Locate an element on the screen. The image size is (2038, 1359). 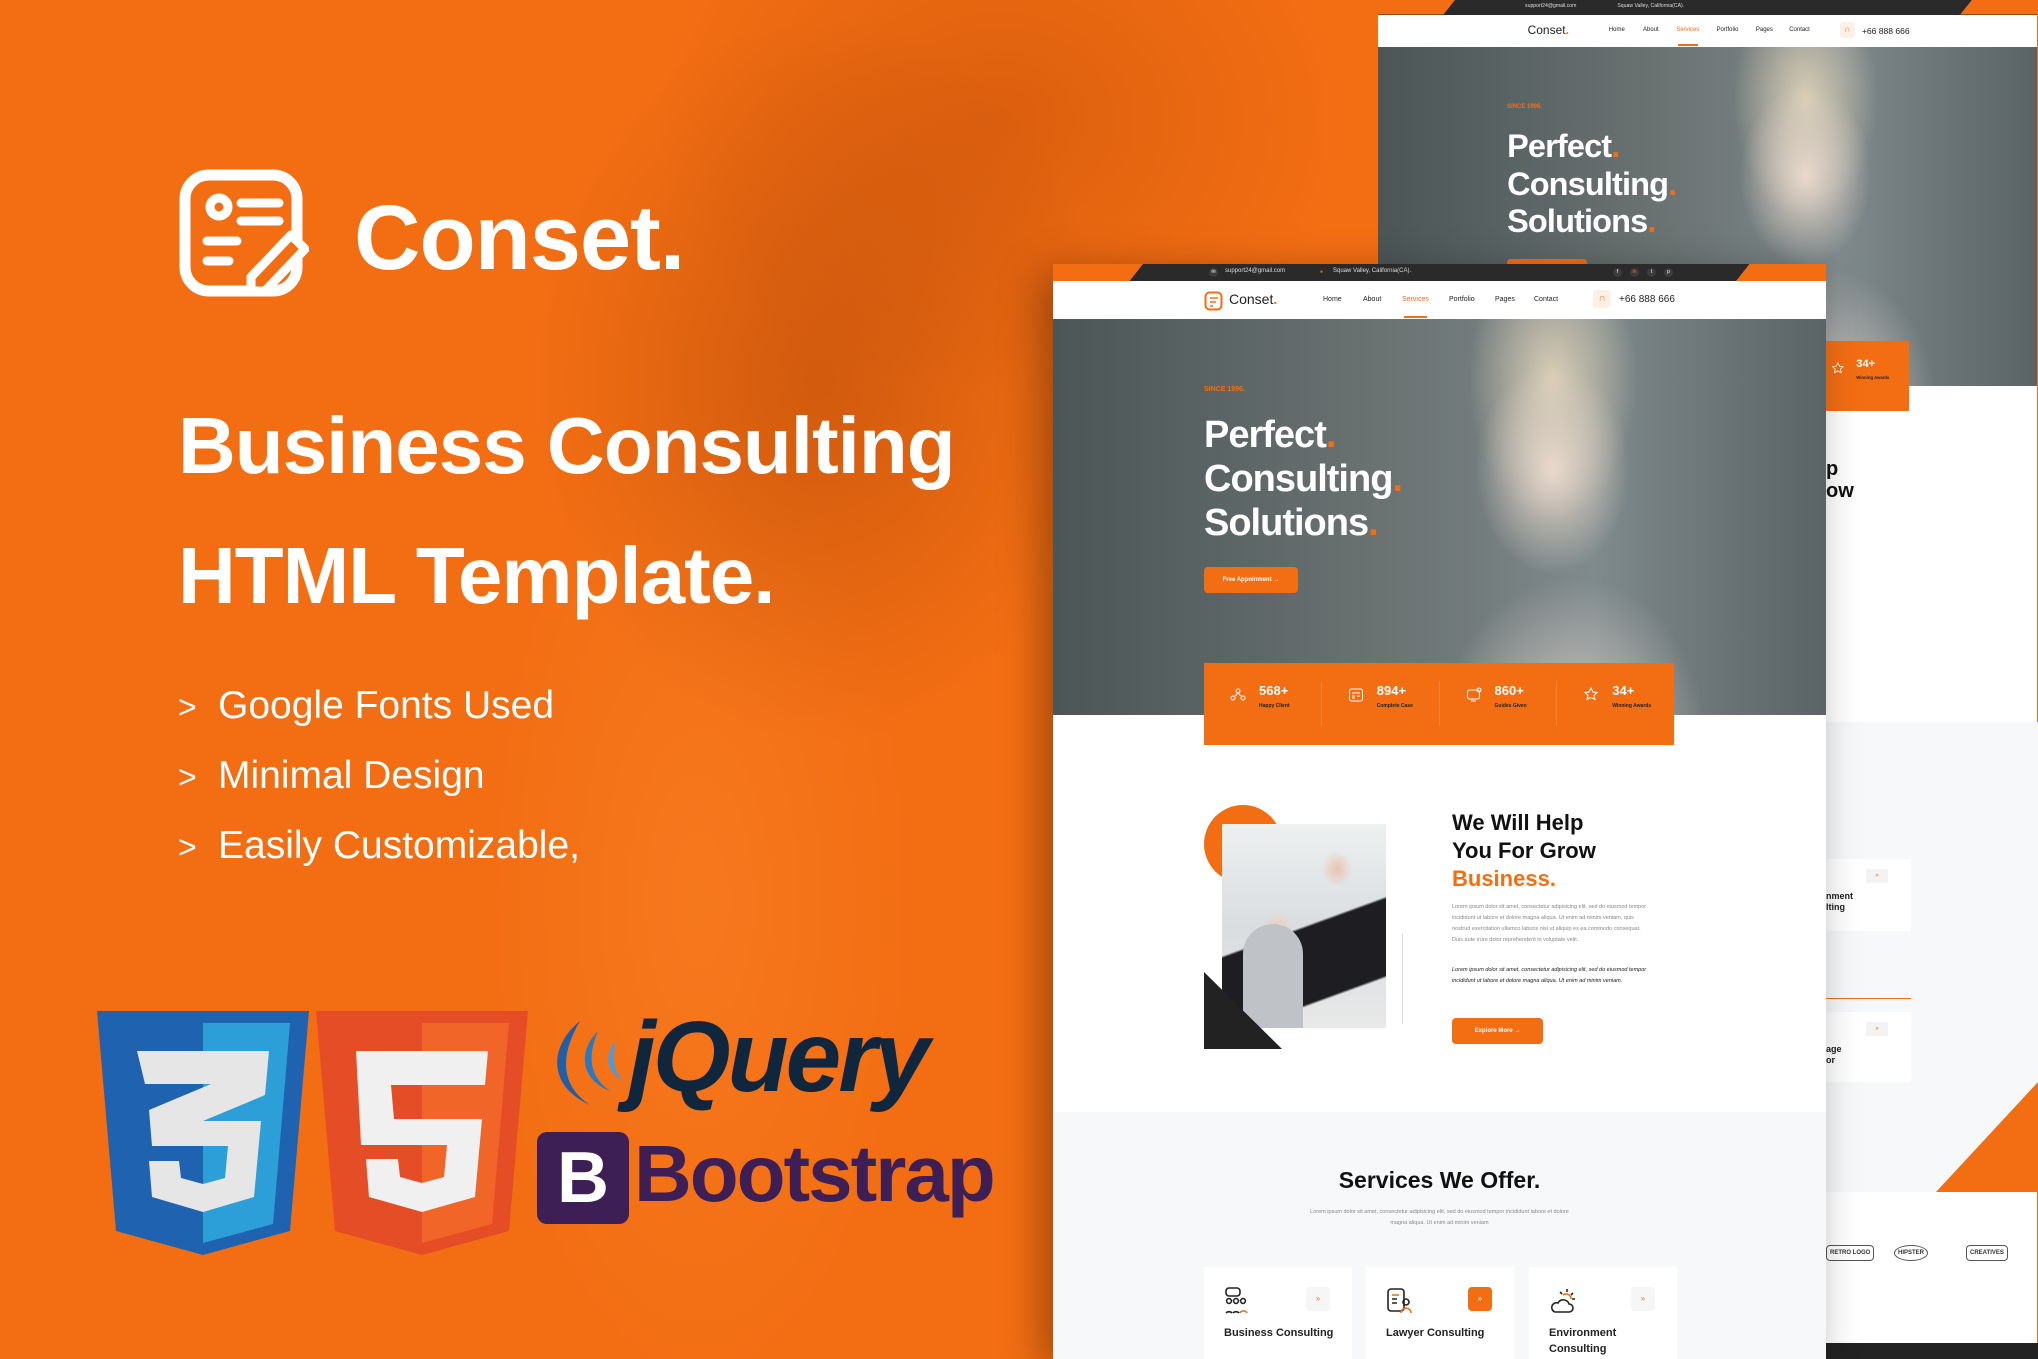
case-file-icon is located at coordinates (1355, 695).